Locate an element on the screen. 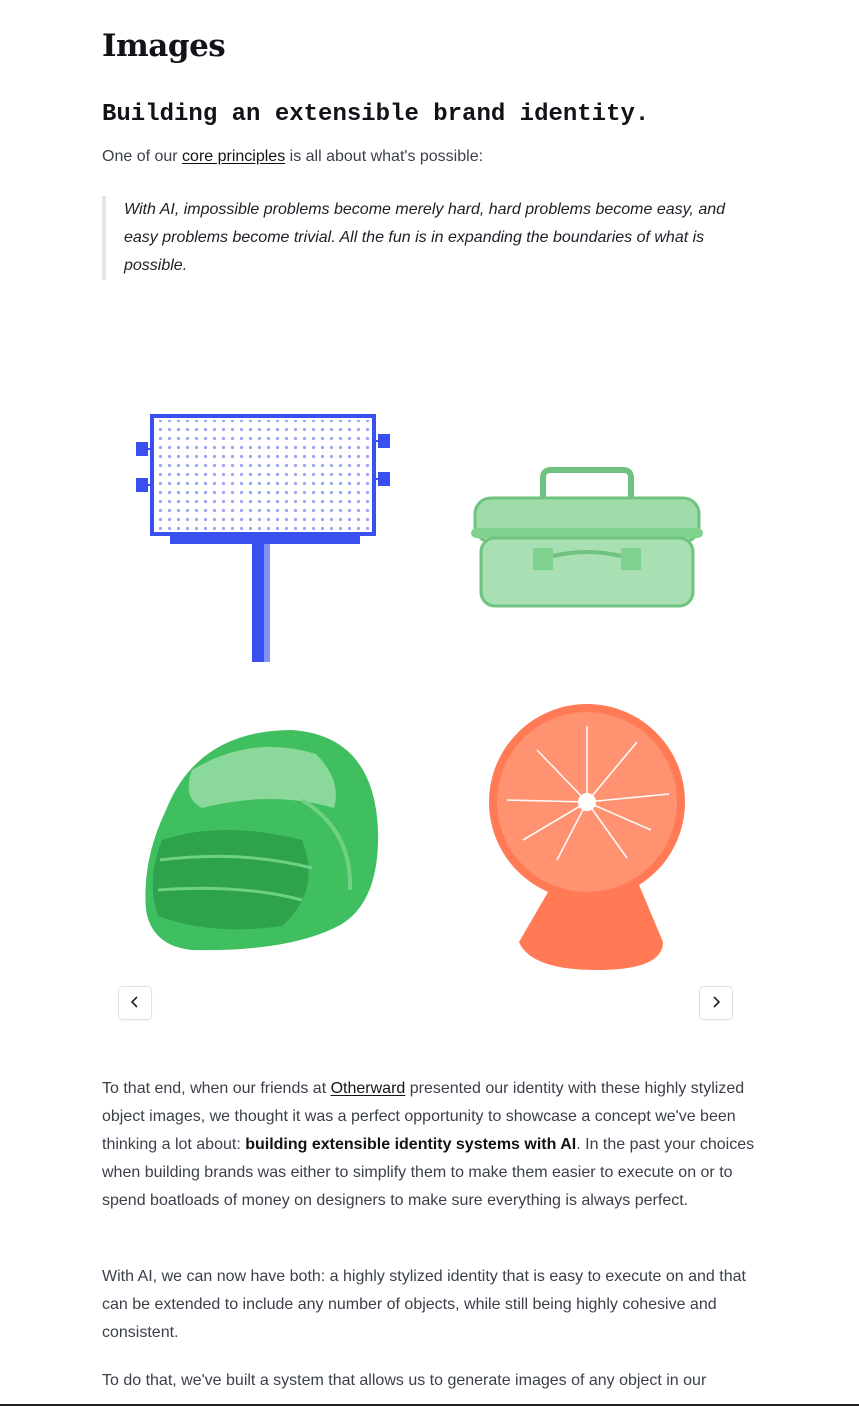 This screenshot has width=859, height=1406. chevron-right-icon is located at coordinates (716, 1003).